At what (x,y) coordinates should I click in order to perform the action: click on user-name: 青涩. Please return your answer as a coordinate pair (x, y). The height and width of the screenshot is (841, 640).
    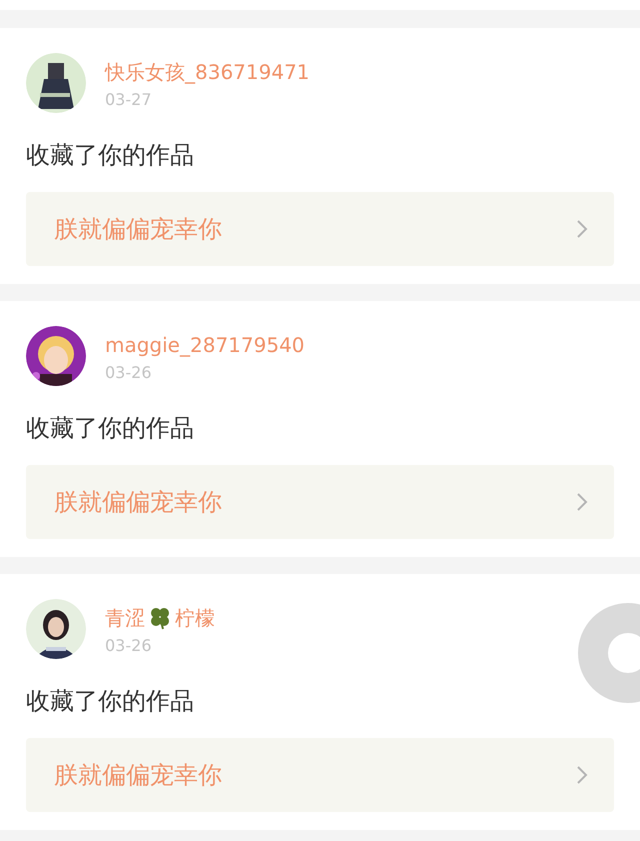
    Looking at the image, I should click on (125, 618).